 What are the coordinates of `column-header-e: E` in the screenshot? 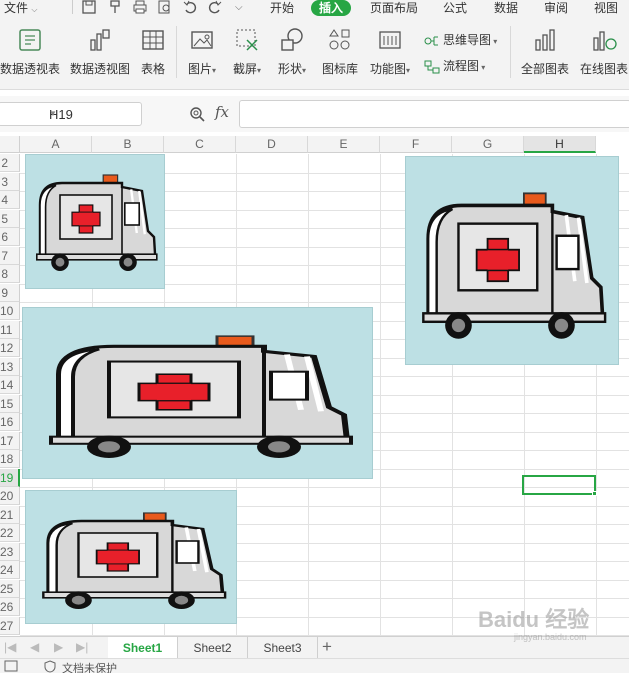 It's located at (344, 144).